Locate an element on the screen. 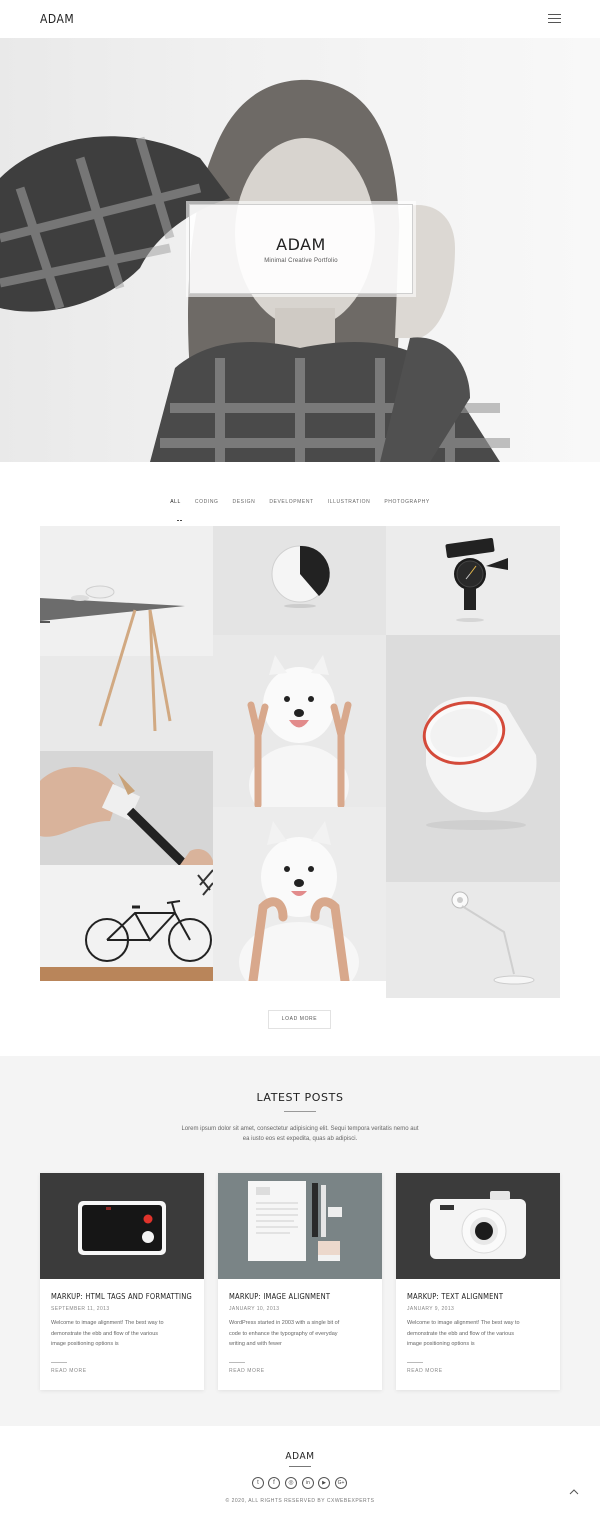 Image resolution: width=600 pixels, height=1518 pixels. hero-title: ADAM is located at coordinates (301, 244).